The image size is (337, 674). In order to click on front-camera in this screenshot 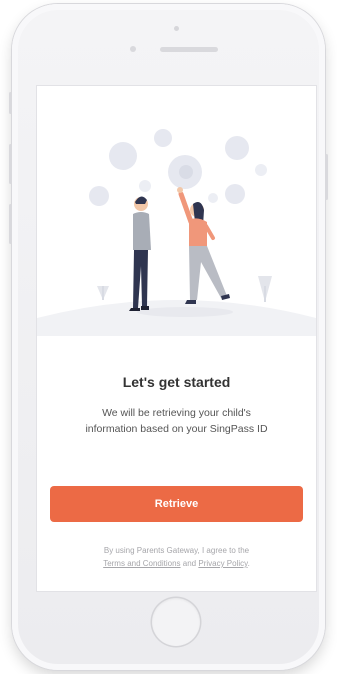, I will do `click(133, 49)`.